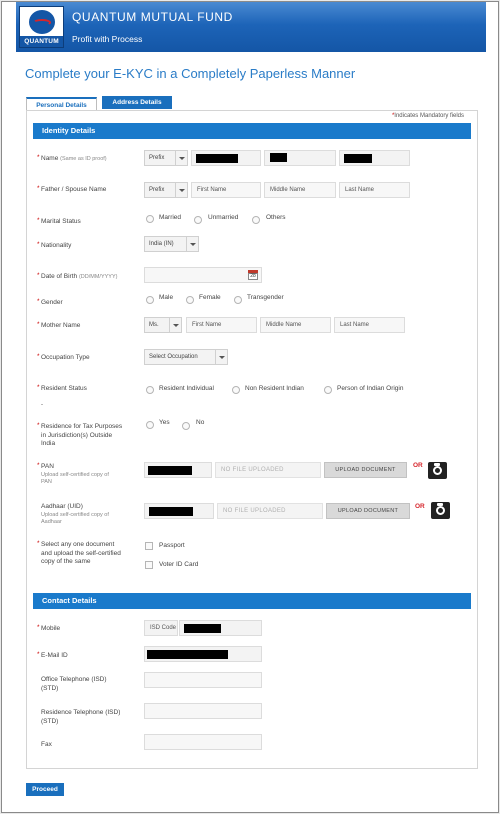 The image size is (500, 814). I want to click on residence-telephone-label: Residence Telephone (ISD) (STD), so click(81, 717).